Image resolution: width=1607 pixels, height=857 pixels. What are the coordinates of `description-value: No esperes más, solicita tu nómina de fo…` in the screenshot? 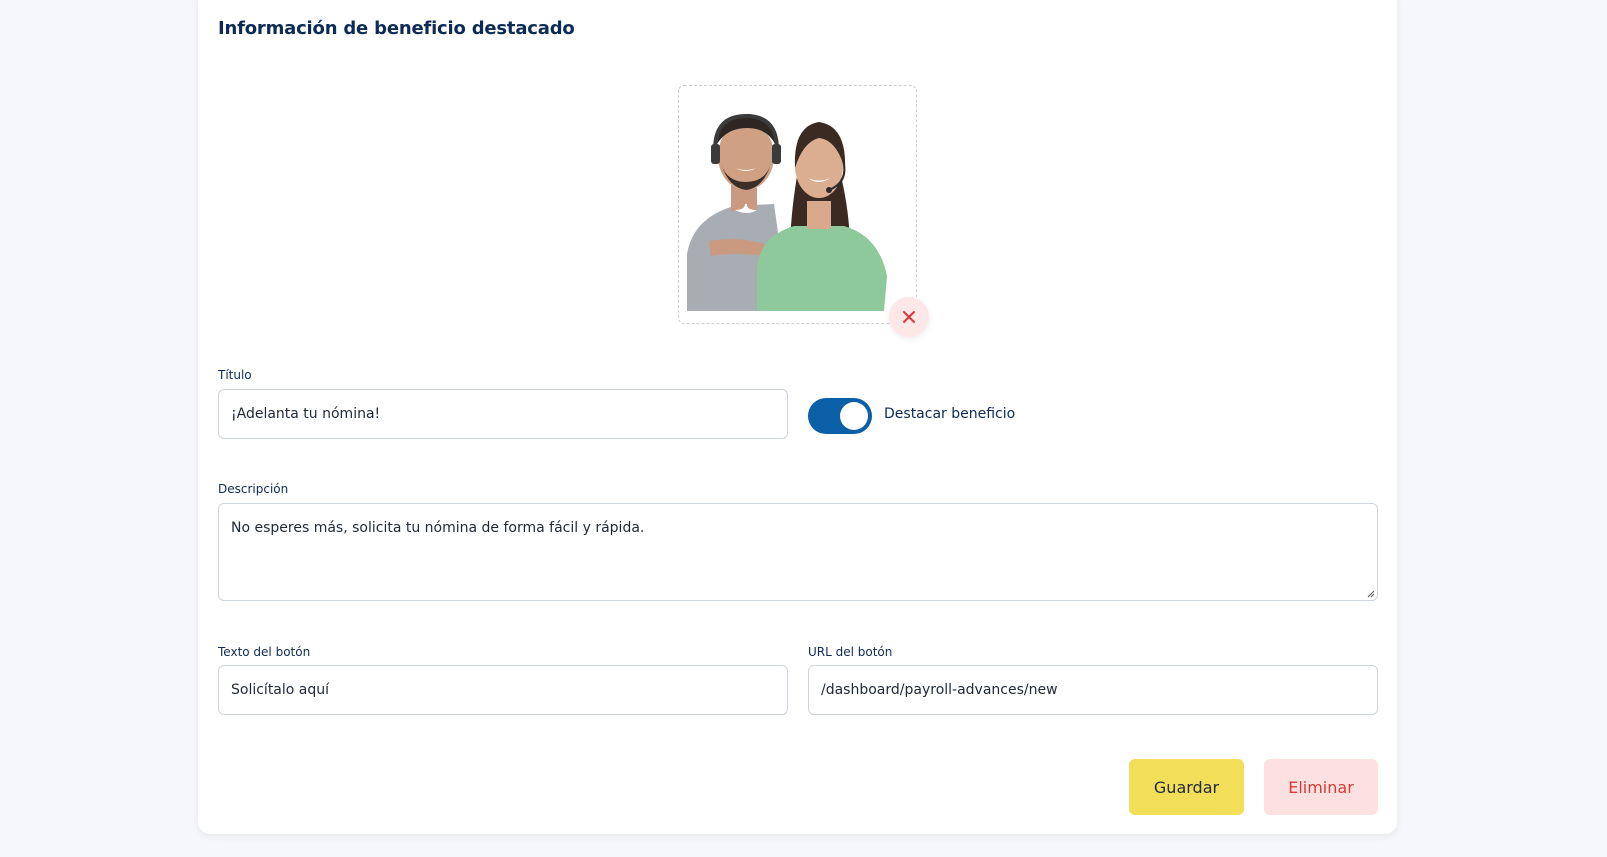 It's located at (438, 528).